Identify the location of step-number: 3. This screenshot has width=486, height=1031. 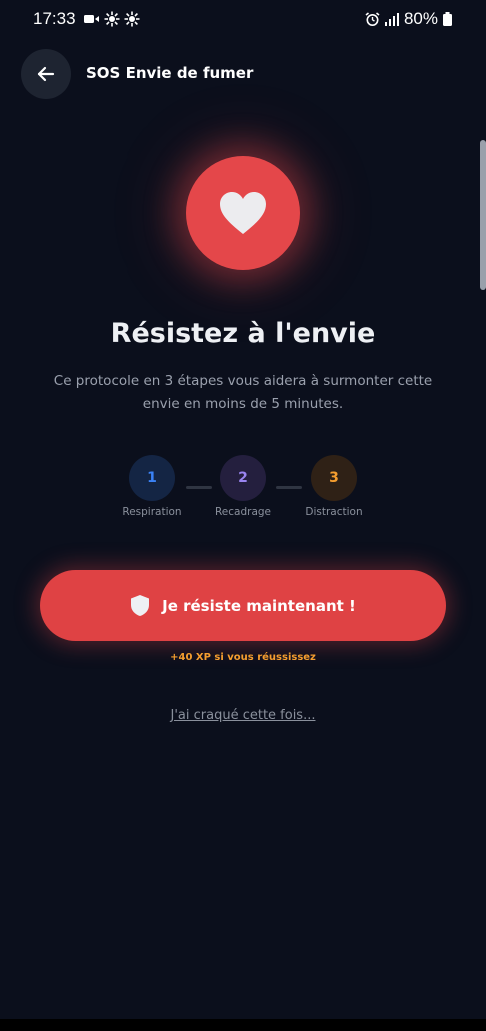
(334, 478).